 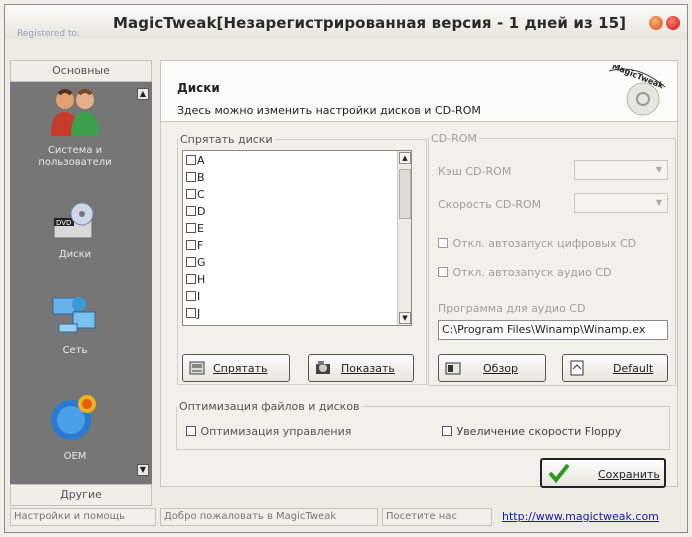 I want to click on show-drives-button: Показать, so click(x=361, y=368).